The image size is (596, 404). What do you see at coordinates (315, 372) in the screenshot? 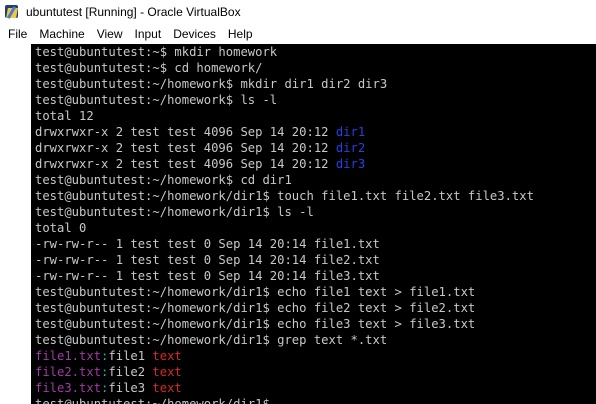
I see `terminal-line: file2.txt:file2 text` at bounding box center [315, 372].